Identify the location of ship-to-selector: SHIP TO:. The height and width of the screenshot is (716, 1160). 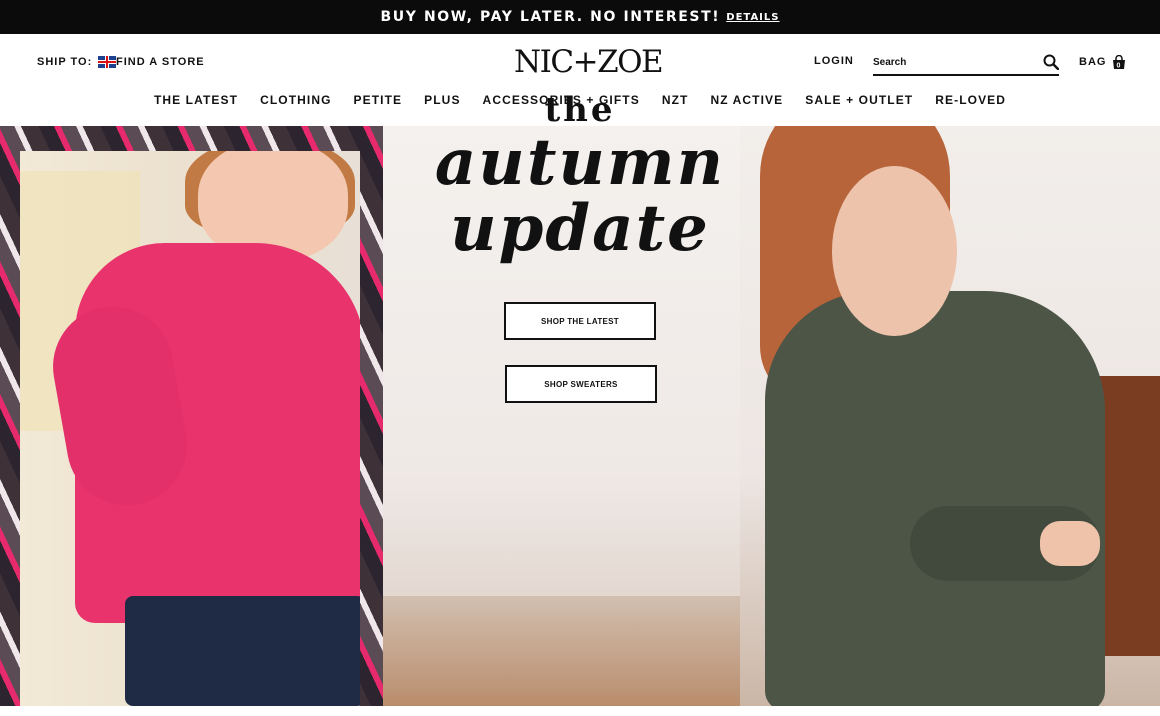
(77, 62).